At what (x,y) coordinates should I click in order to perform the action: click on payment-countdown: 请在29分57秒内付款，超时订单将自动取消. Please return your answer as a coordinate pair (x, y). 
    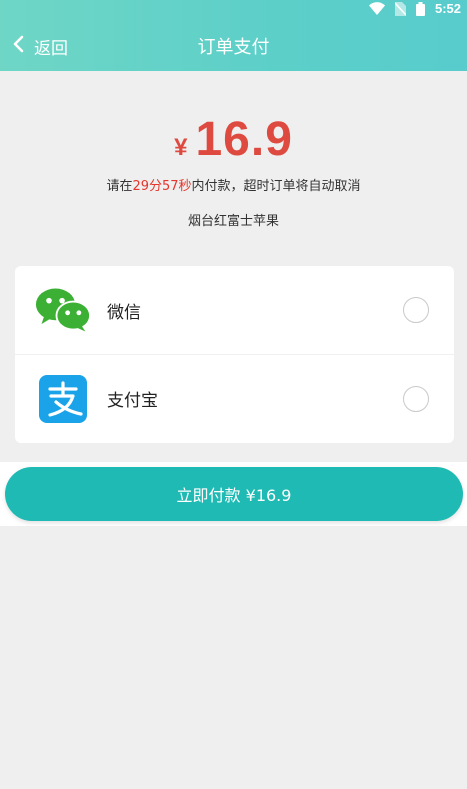
    Looking at the image, I should click on (233, 184).